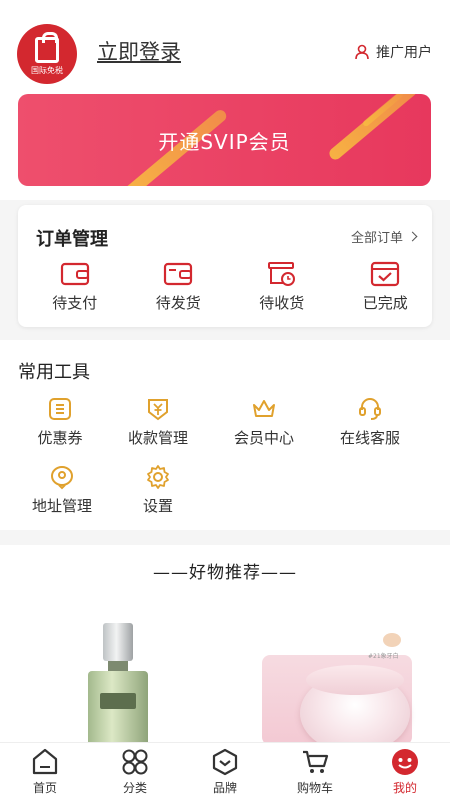 This screenshot has width=450, height=800. Describe the element at coordinates (60, 422) in the screenshot. I see `tool-coupon: 优惠券` at that location.